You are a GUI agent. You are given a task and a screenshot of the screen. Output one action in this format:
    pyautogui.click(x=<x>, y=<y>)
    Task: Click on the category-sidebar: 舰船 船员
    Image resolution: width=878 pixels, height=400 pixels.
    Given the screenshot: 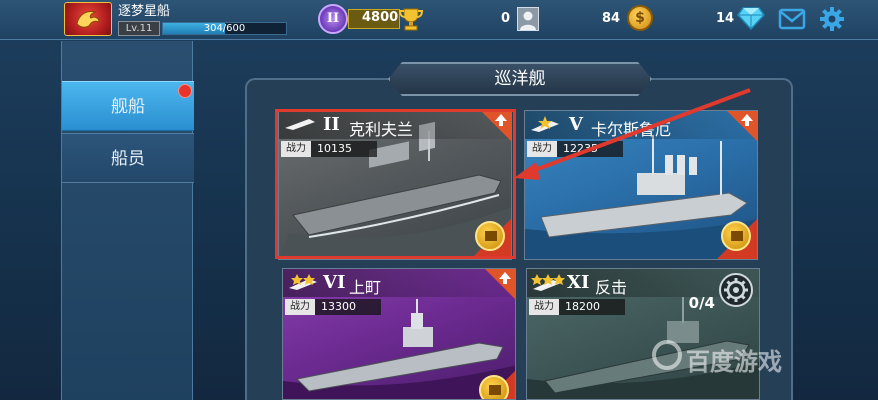 What is the action you would take?
    pyautogui.click(x=127, y=220)
    